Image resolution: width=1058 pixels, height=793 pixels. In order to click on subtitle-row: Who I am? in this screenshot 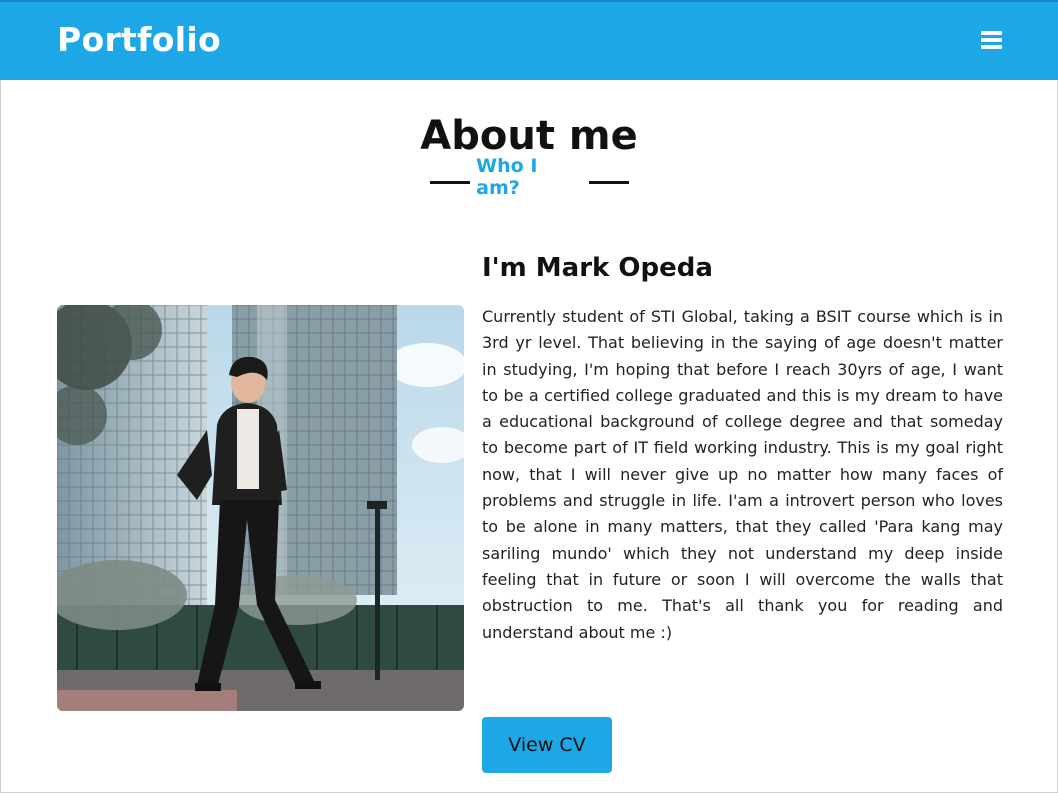, I will do `click(529, 177)`.